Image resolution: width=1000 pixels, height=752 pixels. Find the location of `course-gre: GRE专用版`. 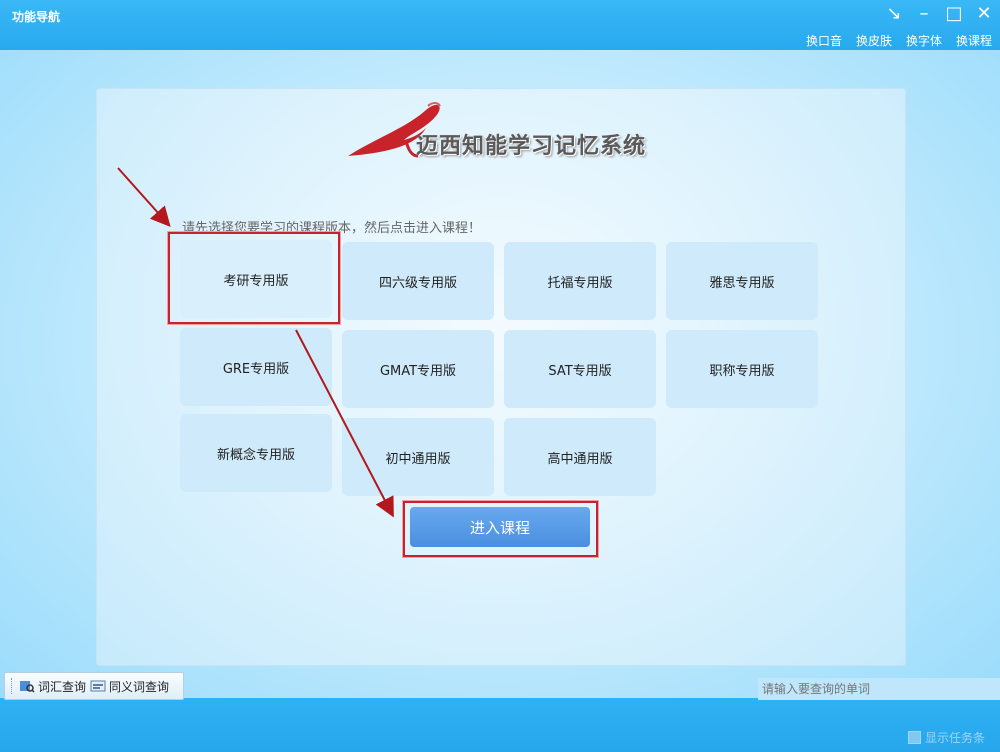

course-gre: GRE专用版 is located at coordinates (256, 367).